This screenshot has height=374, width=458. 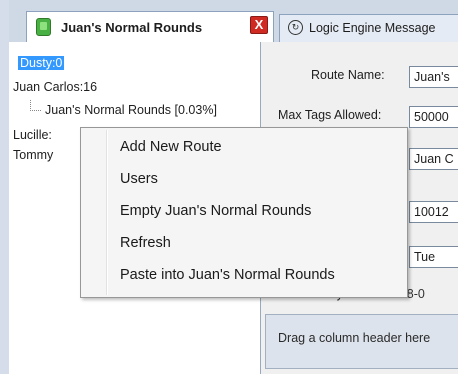 What do you see at coordinates (132, 27) in the screenshot?
I see `tab-label: Juan's Normal Rounds` at bounding box center [132, 27].